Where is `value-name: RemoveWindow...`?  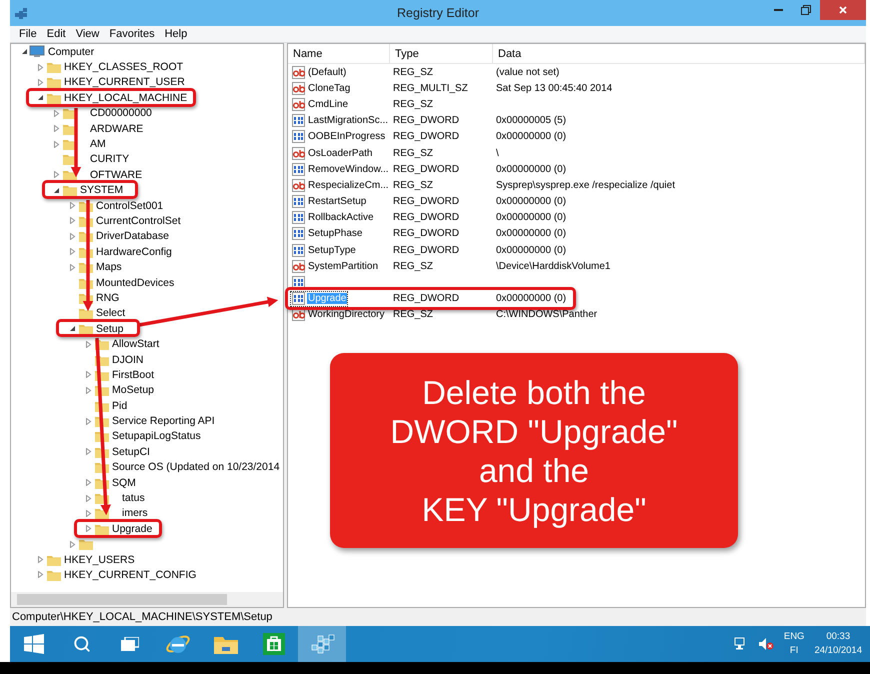
value-name: RemoveWindow... is located at coordinates (348, 169).